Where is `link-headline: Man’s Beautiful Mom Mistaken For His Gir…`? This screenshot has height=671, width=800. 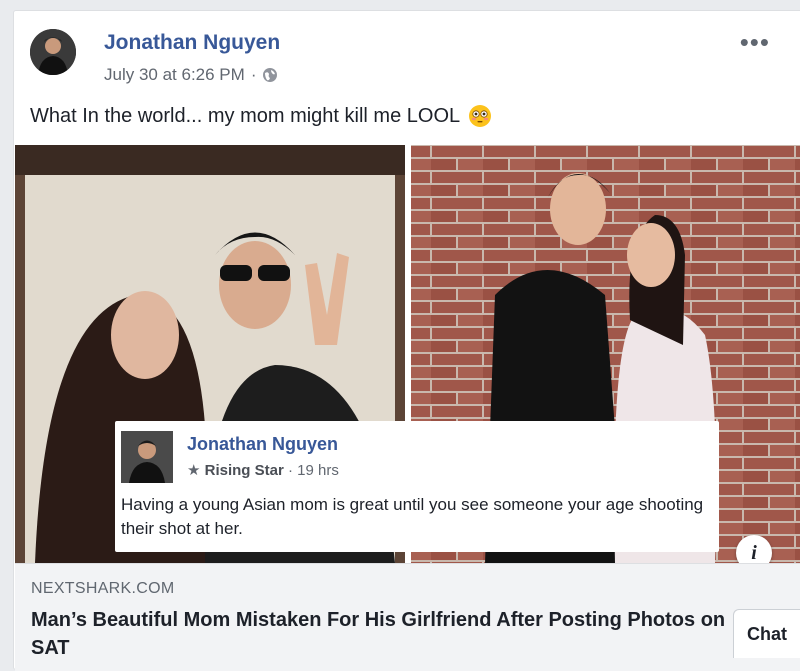
link-headline: Man’s Beautiful Mom Mistaken For His Gir… is located at coordinates (396, 634).